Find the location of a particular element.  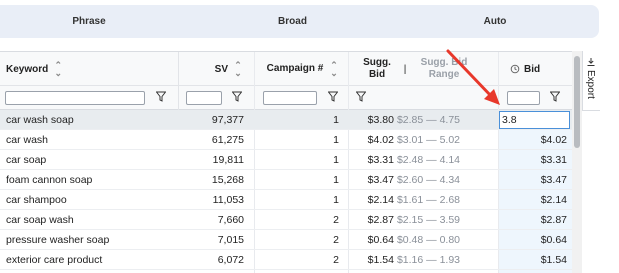

sv-cell: 19,811 is located at coordinates (228, 160).